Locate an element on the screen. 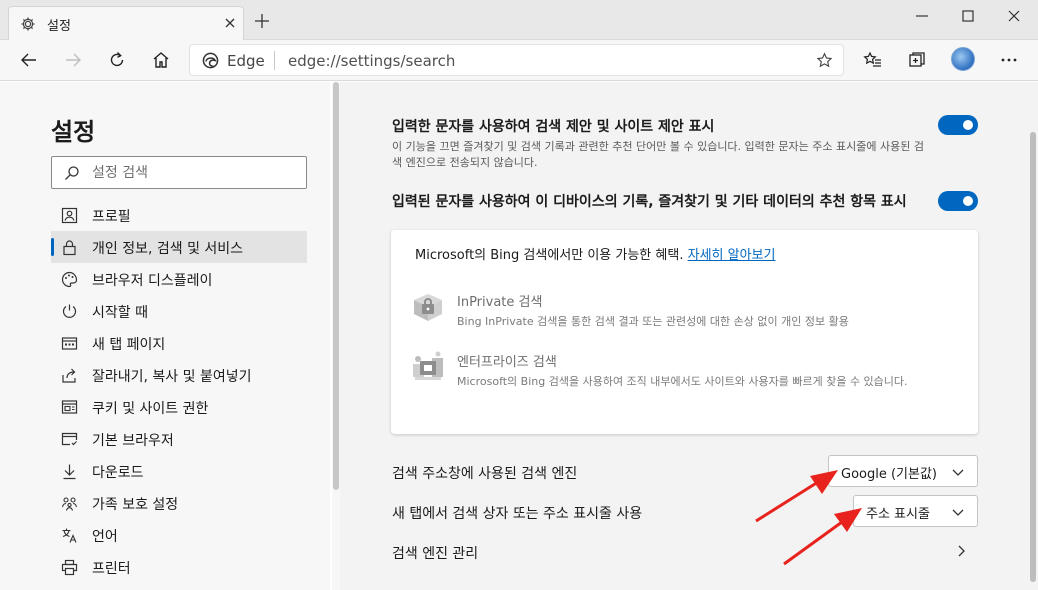 The width and height of the screenshot is (1038, 590). sidebar-item-label: 기본 브라우저 is located at coordinates (133, 441).